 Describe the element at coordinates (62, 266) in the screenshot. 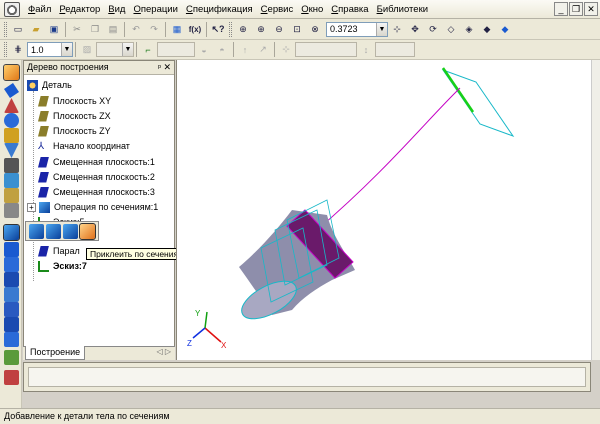

I see `tree-item: Эскиз:7` at that location.